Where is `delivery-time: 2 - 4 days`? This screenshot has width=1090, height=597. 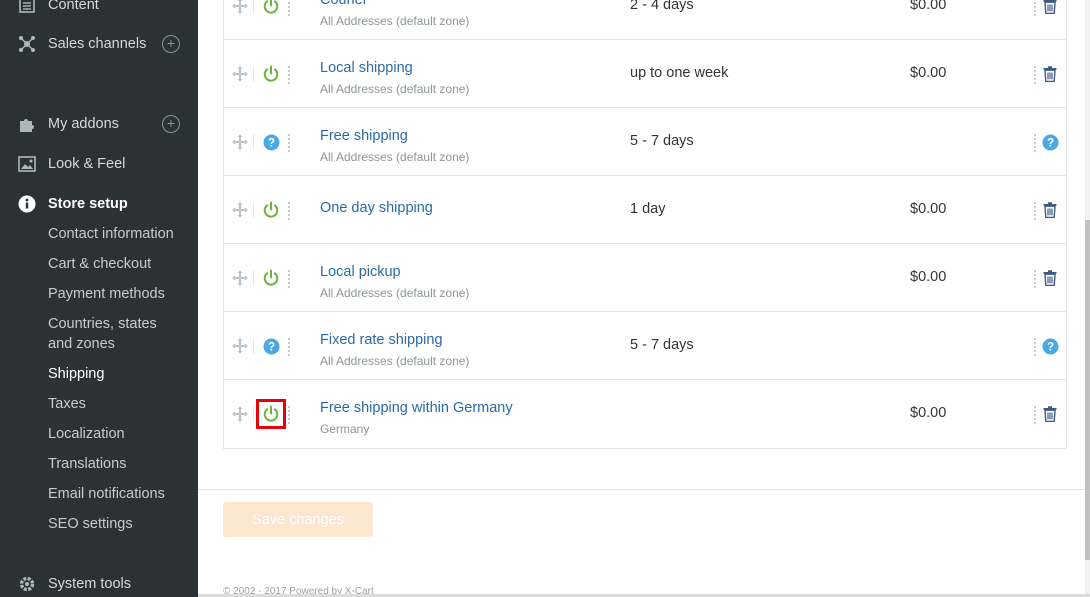
delivery-time: 2 - 4 days is located at coordinates (662, 6).